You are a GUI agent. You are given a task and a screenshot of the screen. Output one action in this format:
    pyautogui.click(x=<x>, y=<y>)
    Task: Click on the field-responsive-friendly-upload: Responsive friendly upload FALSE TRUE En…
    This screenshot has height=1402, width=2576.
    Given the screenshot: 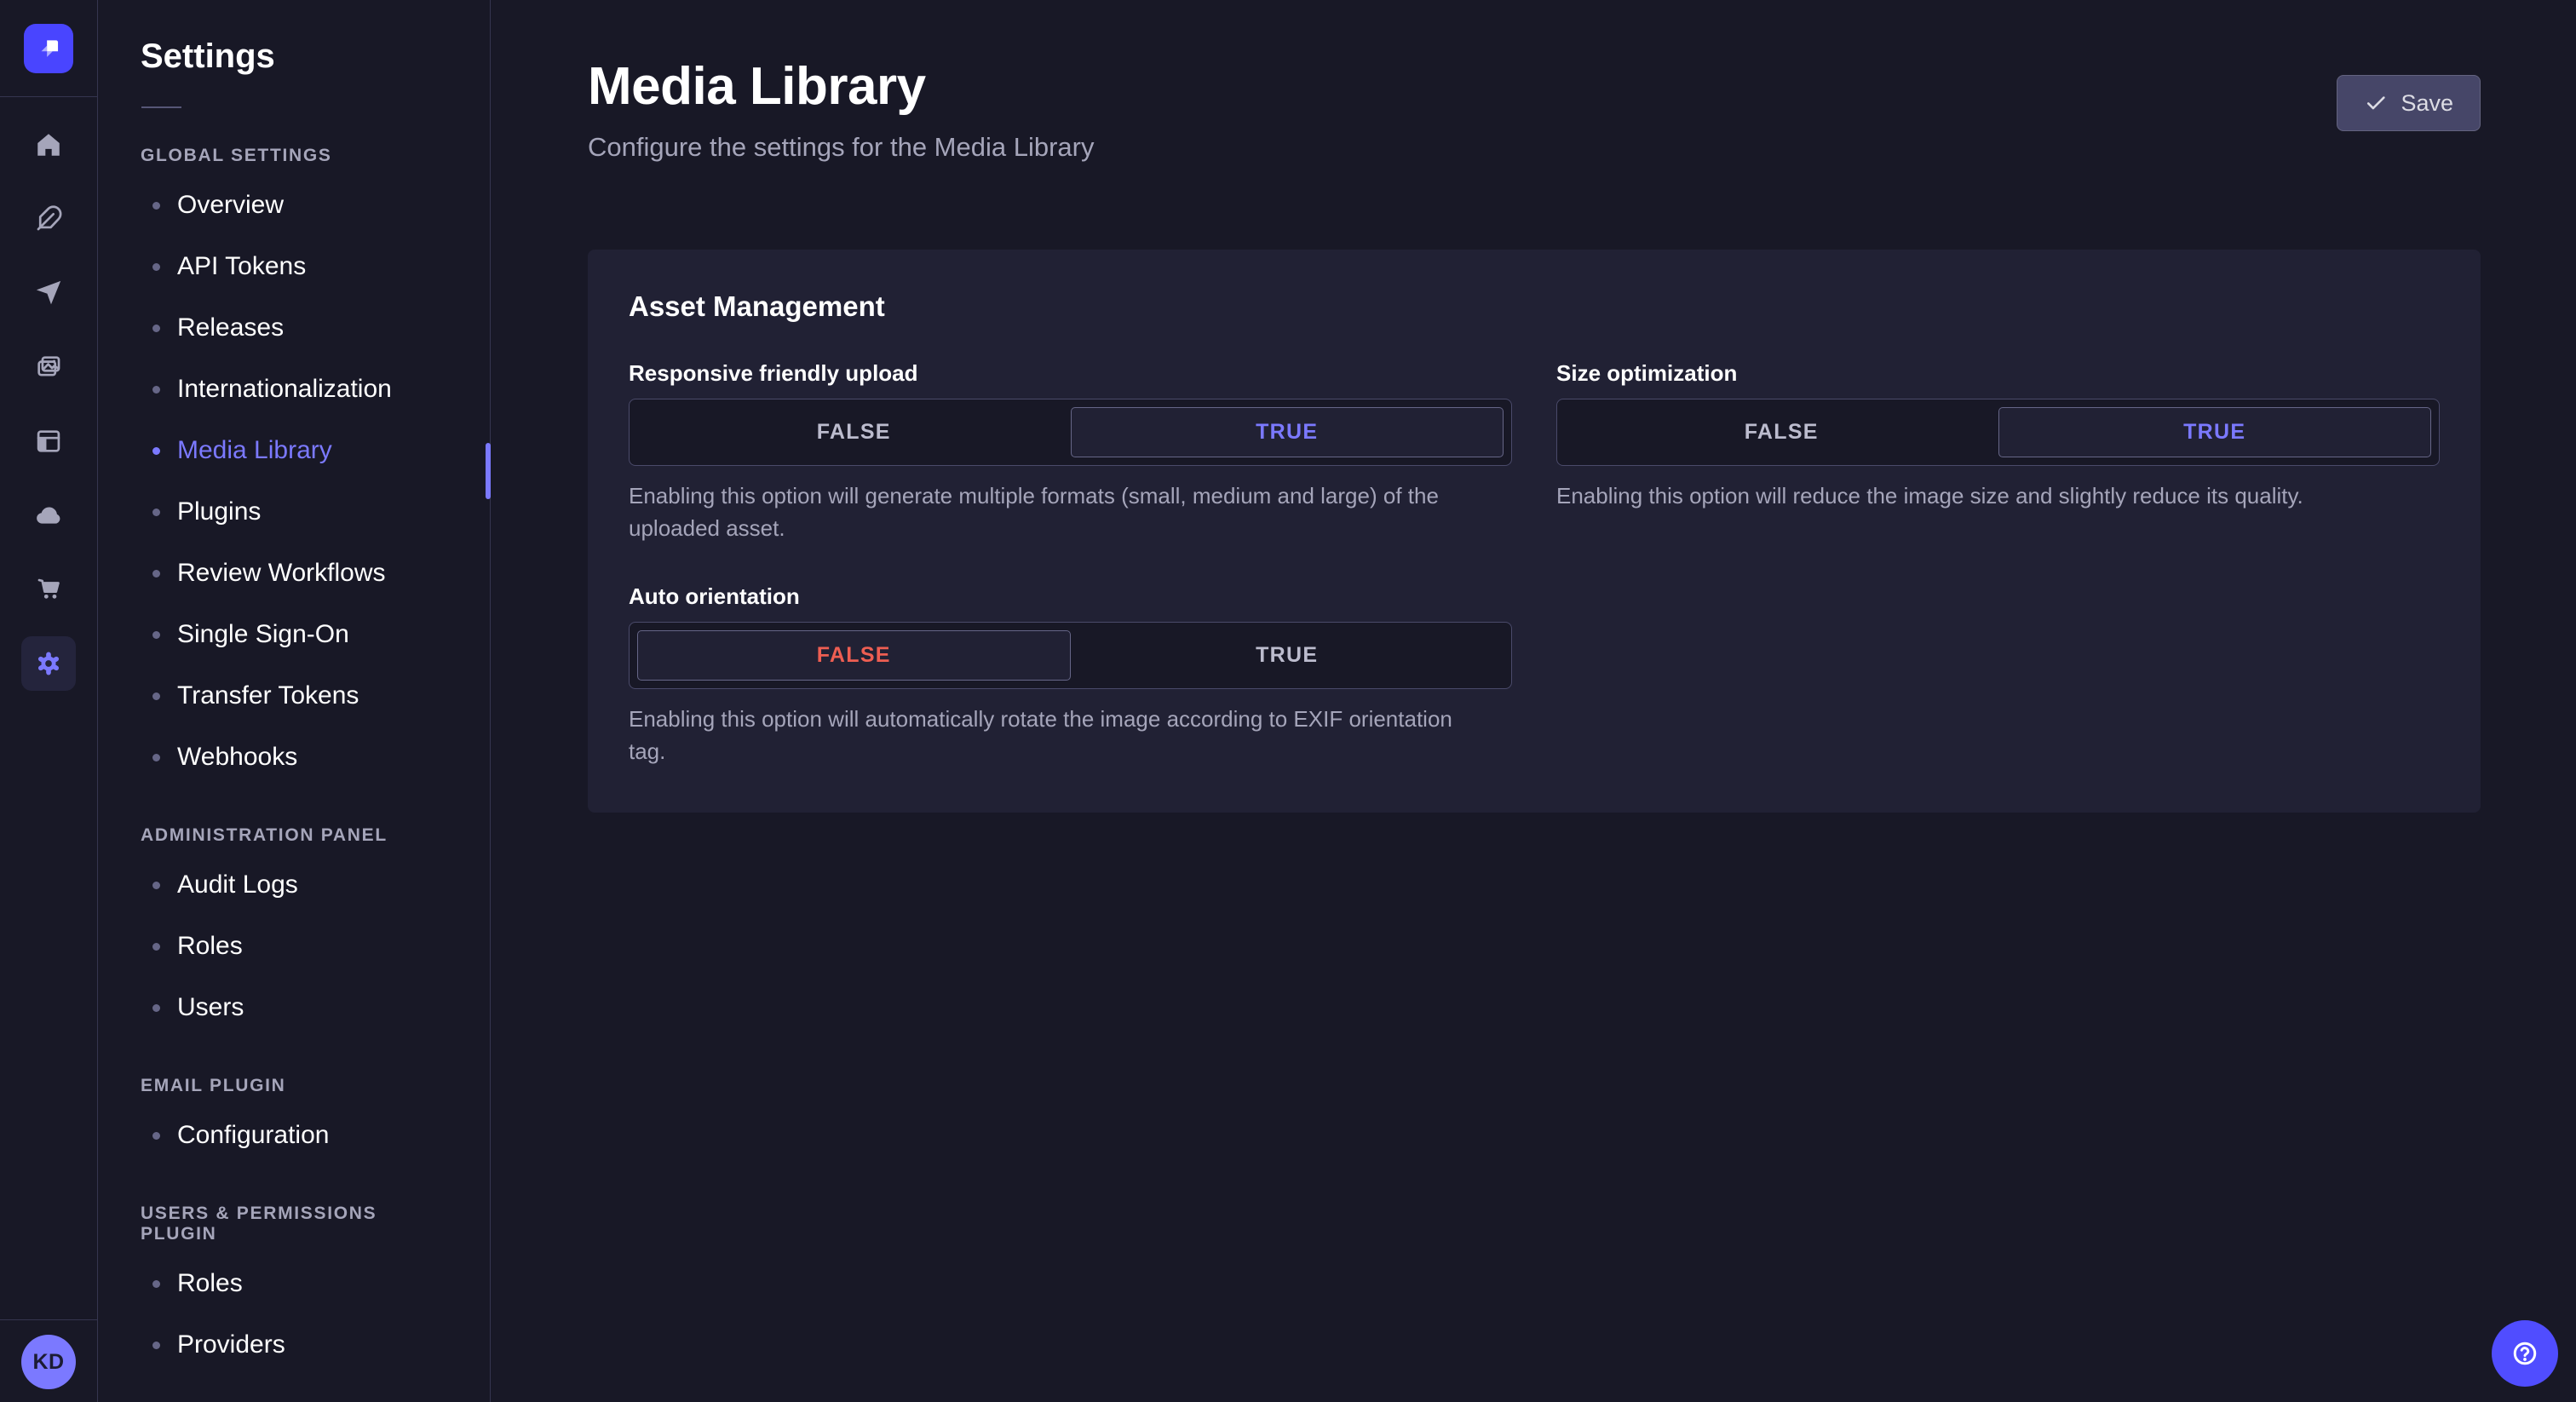 What is the action you would take?
    pyautogui.click(x=1071, y=452)
    